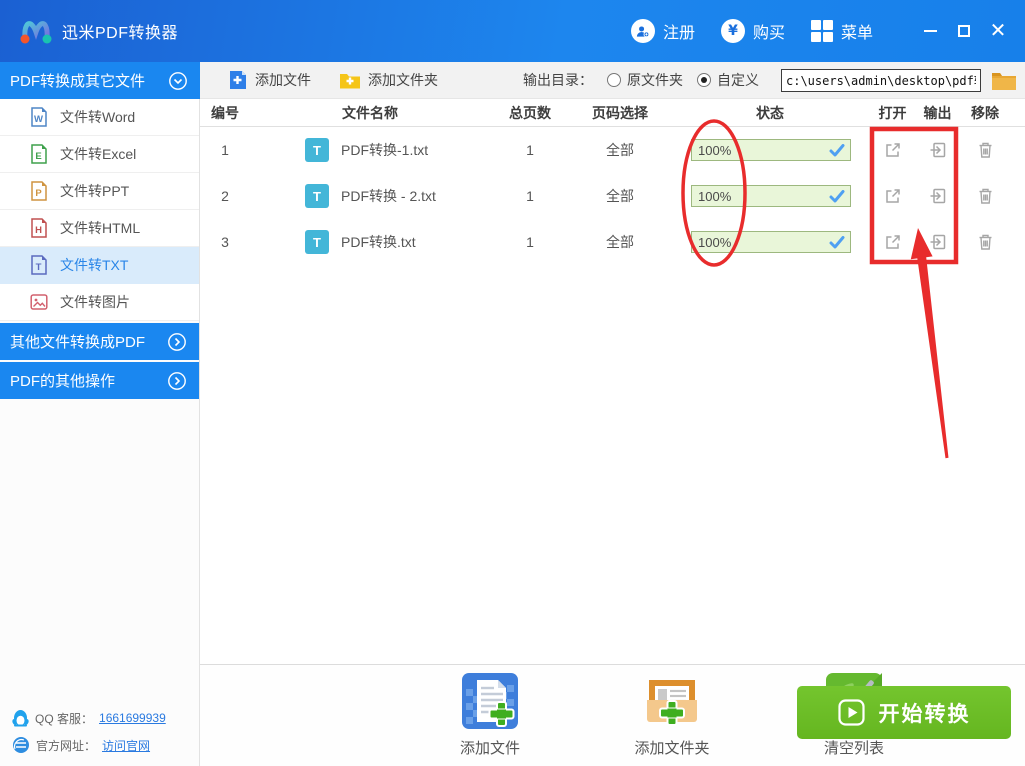  Describe the element at coordinates (704, 80) in the screenshot. I see `radio-custom-circle` at that location.